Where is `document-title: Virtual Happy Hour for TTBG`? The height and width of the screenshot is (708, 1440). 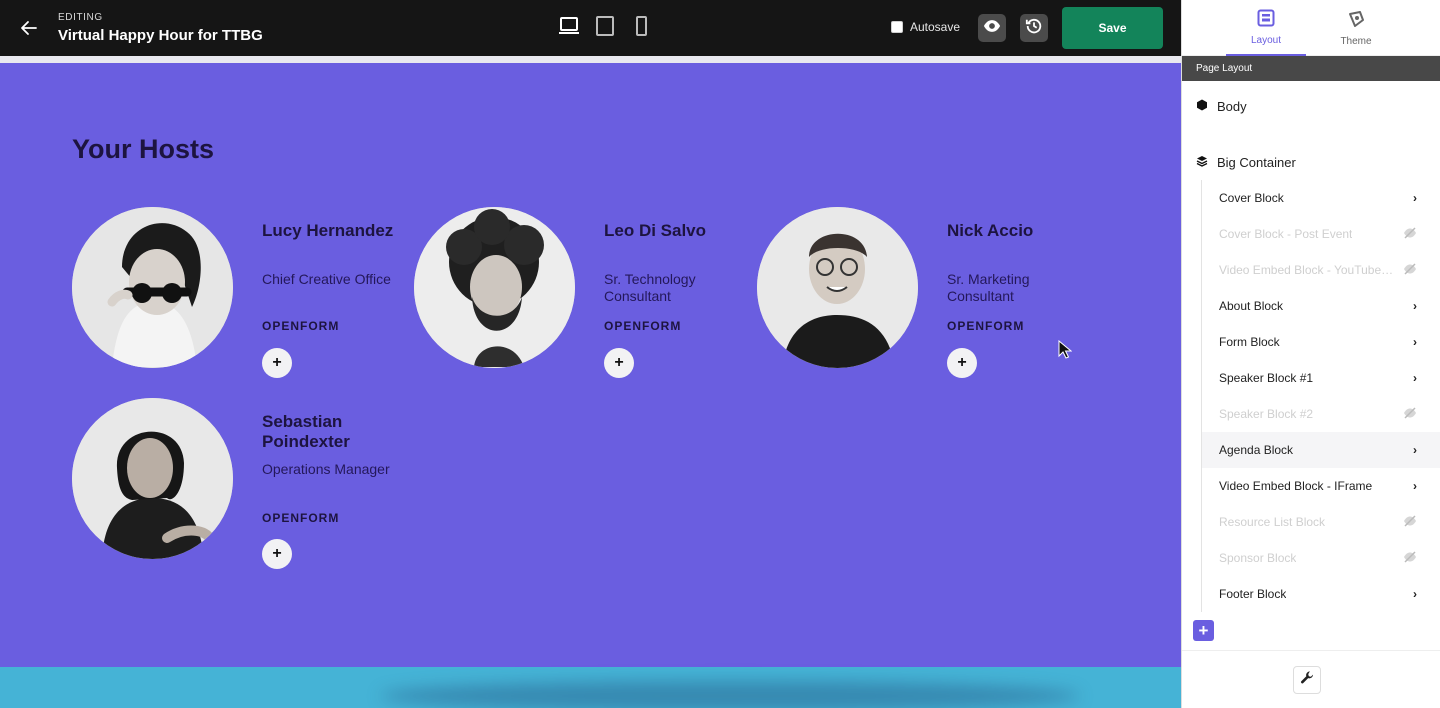 document-title: Virtual Happy Hour for TTBG is located at coordinates (160, 35).